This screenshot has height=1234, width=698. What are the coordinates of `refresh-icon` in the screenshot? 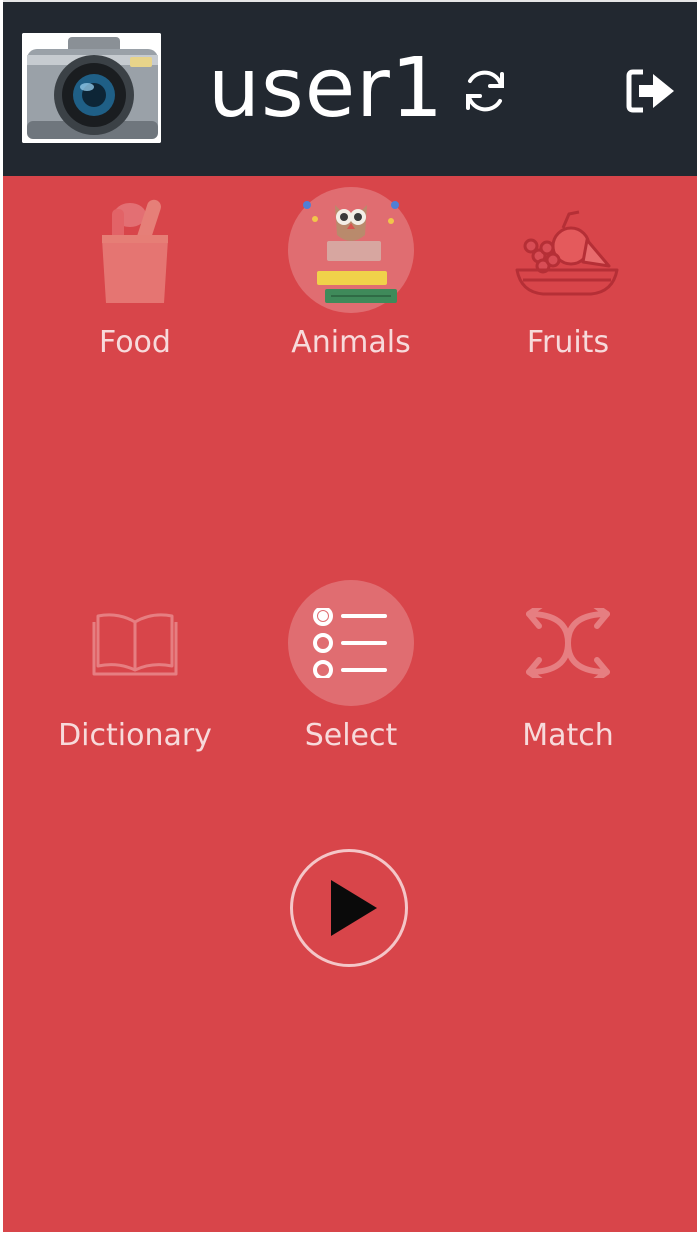 It's located at (485, 91).